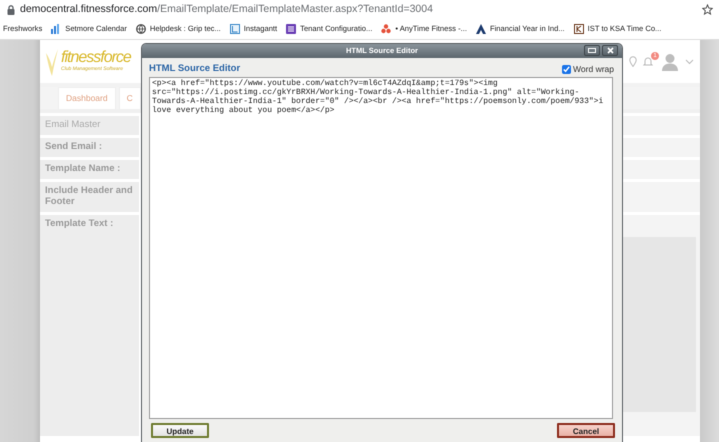  What do you see at coordinates (89, 169) in the screenshot?
I see `form-label: Template Name :` at bounding box center [89, 169].